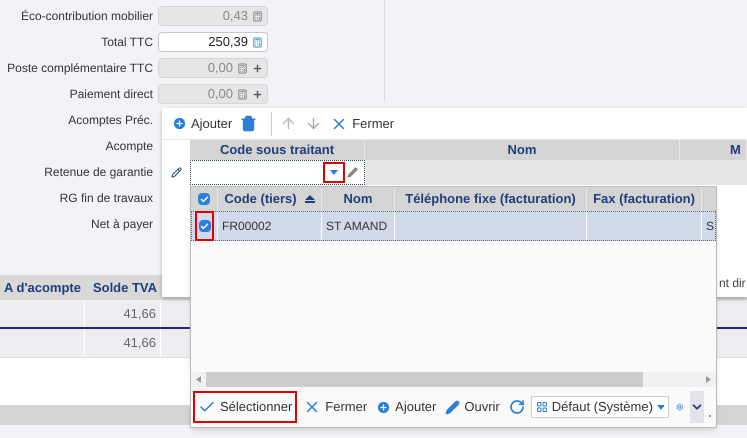 This screenshot has width=747, height=438. Describe the element at coordinates (98, 172) in the screenshot. I see `field-label: Retenue de garantie` at that location.